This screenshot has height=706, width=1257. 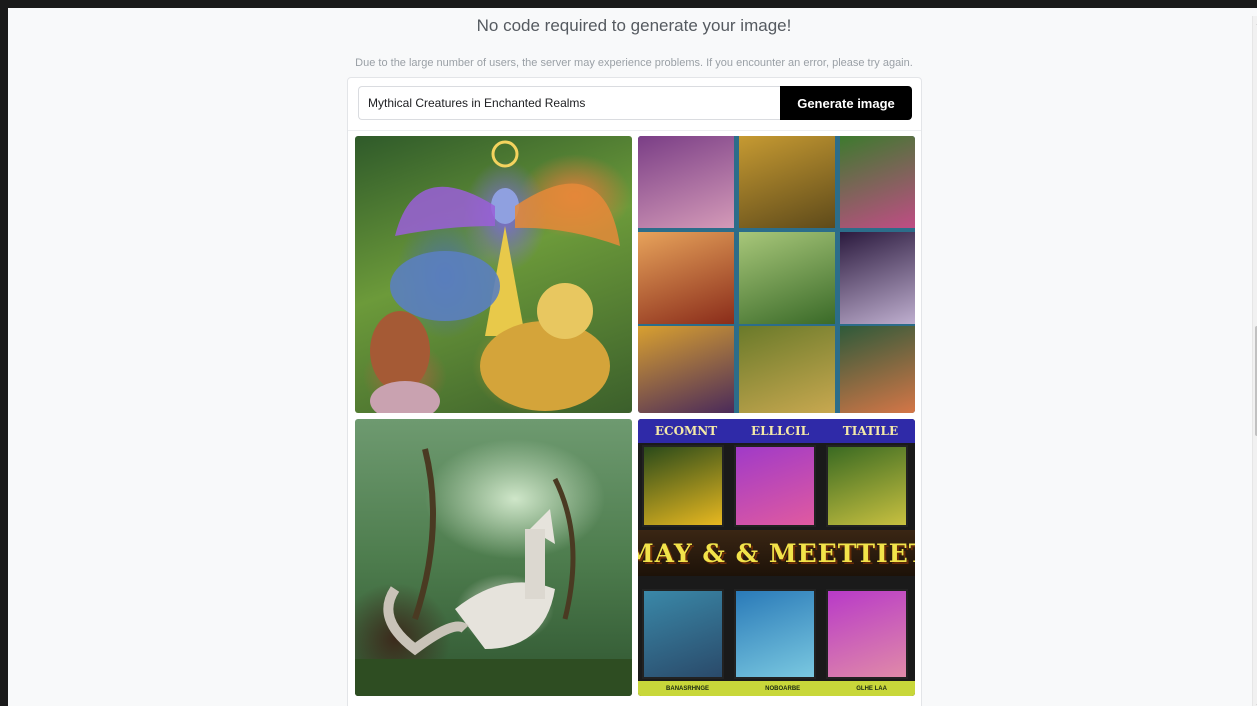 What do you see at coordinates (634, 25) in the screenshot?
I see `page-title: No code required to generate your image!` at bounding box center [634, 25].